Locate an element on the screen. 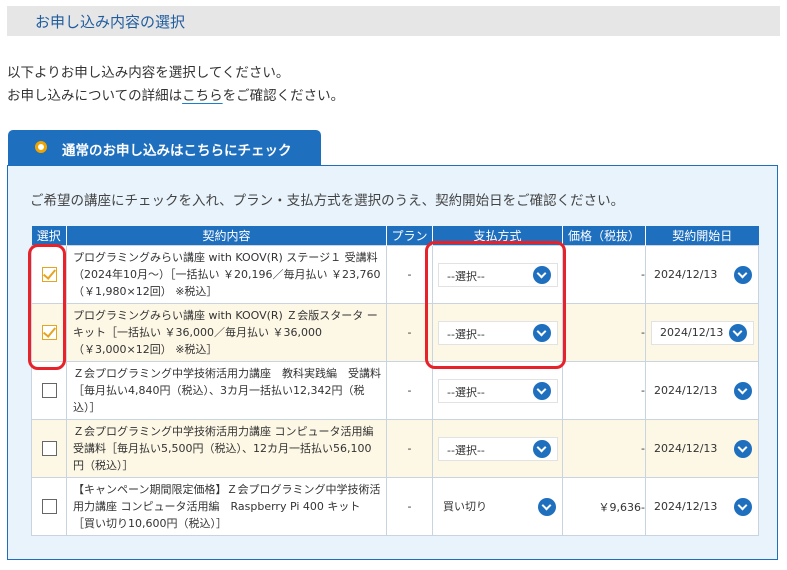  payment-cell: 買い切り is located at coordinates (497, 506).